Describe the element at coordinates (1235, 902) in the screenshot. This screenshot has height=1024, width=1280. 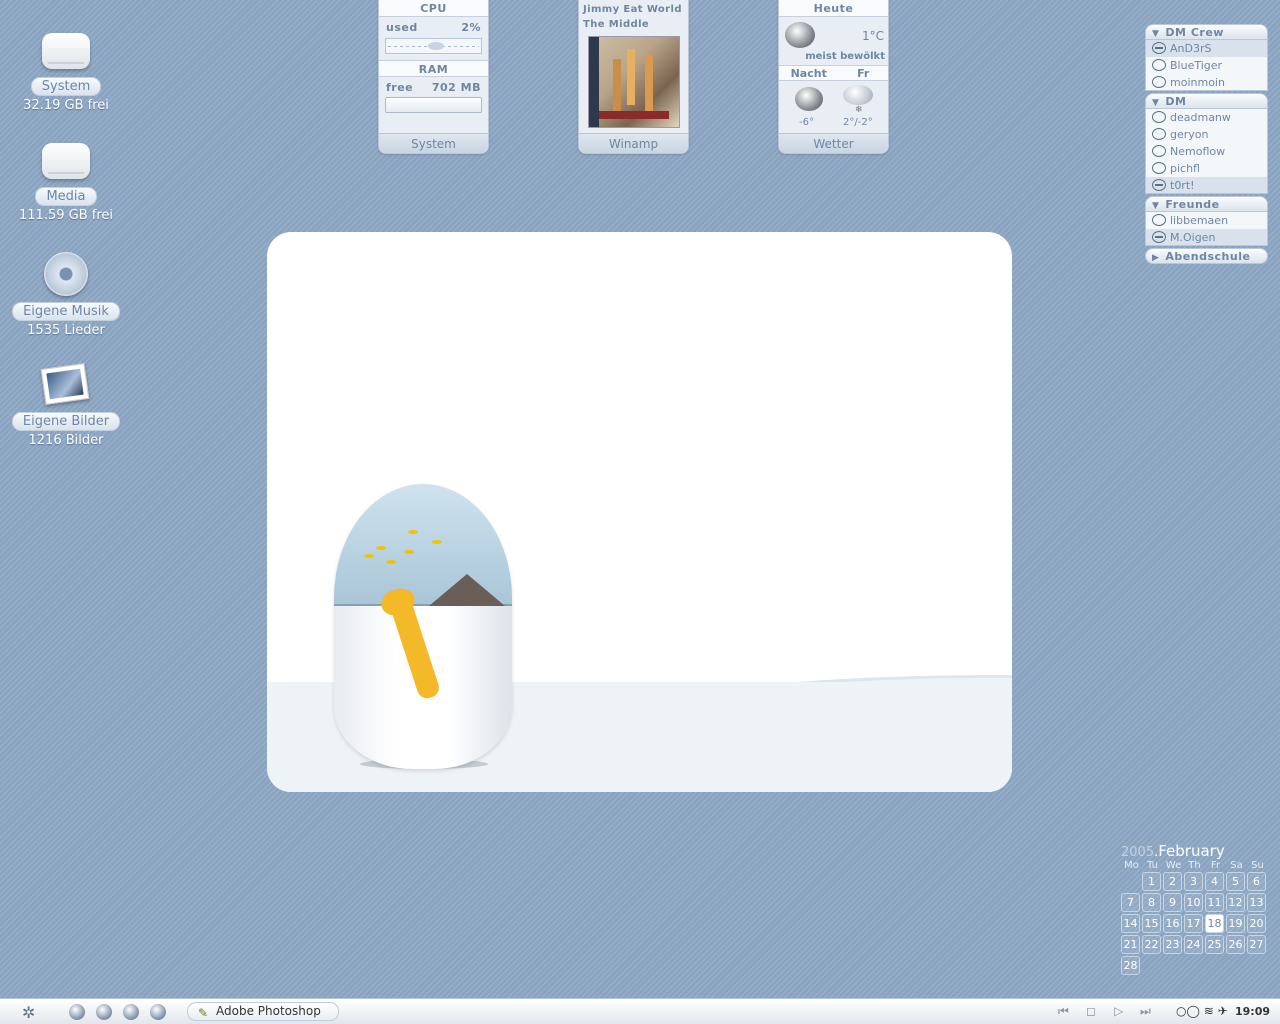
I see `calendar-day: 12` at that location.